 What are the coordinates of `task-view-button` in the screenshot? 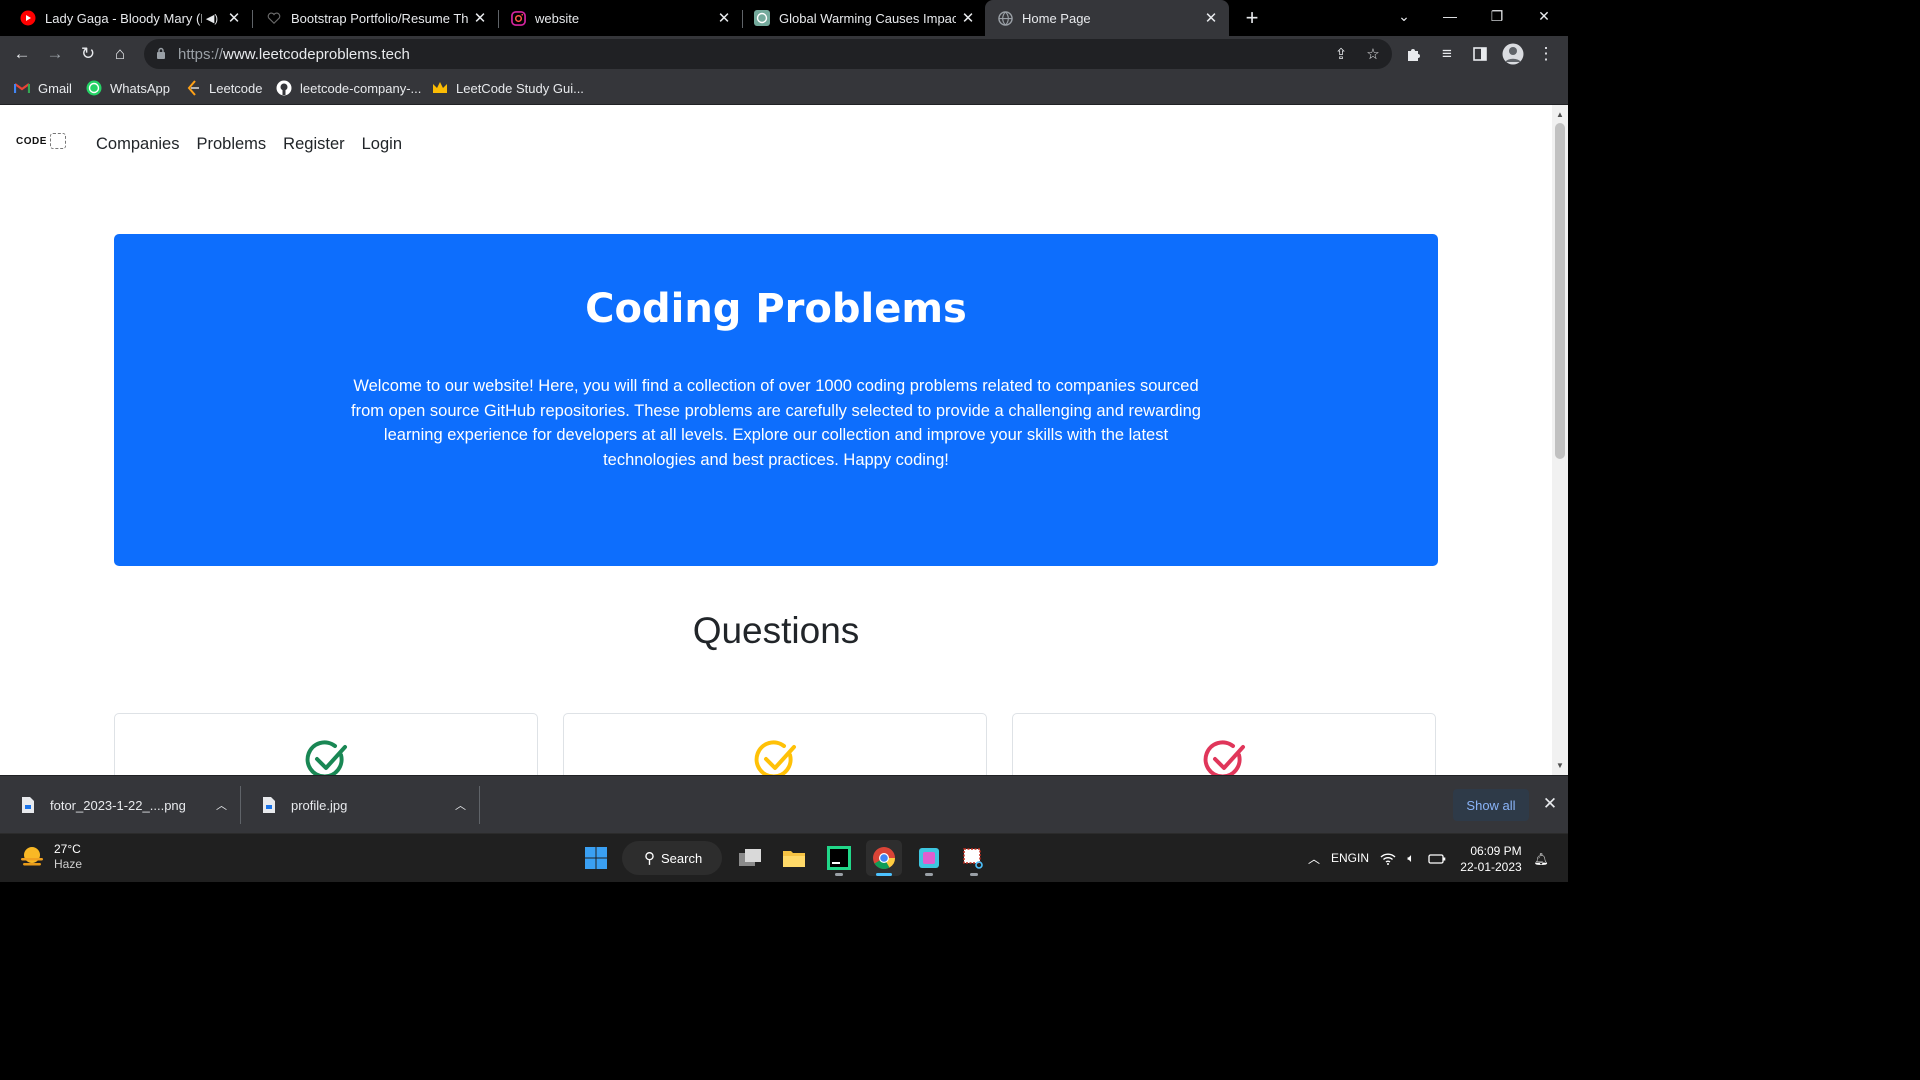 It's located at (750, 858).